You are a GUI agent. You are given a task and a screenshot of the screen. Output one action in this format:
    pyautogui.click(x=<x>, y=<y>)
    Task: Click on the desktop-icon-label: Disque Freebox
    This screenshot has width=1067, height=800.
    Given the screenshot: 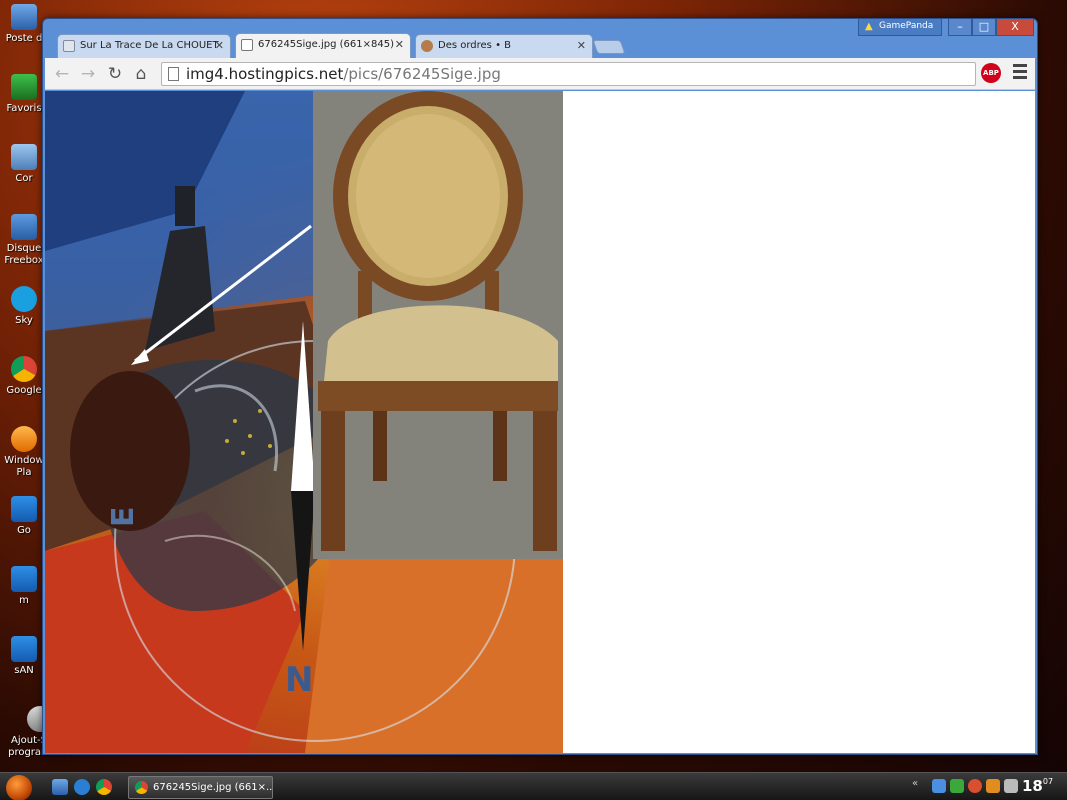 What is the action you would take?
    pyautogui.click(x=24, y=254)
    